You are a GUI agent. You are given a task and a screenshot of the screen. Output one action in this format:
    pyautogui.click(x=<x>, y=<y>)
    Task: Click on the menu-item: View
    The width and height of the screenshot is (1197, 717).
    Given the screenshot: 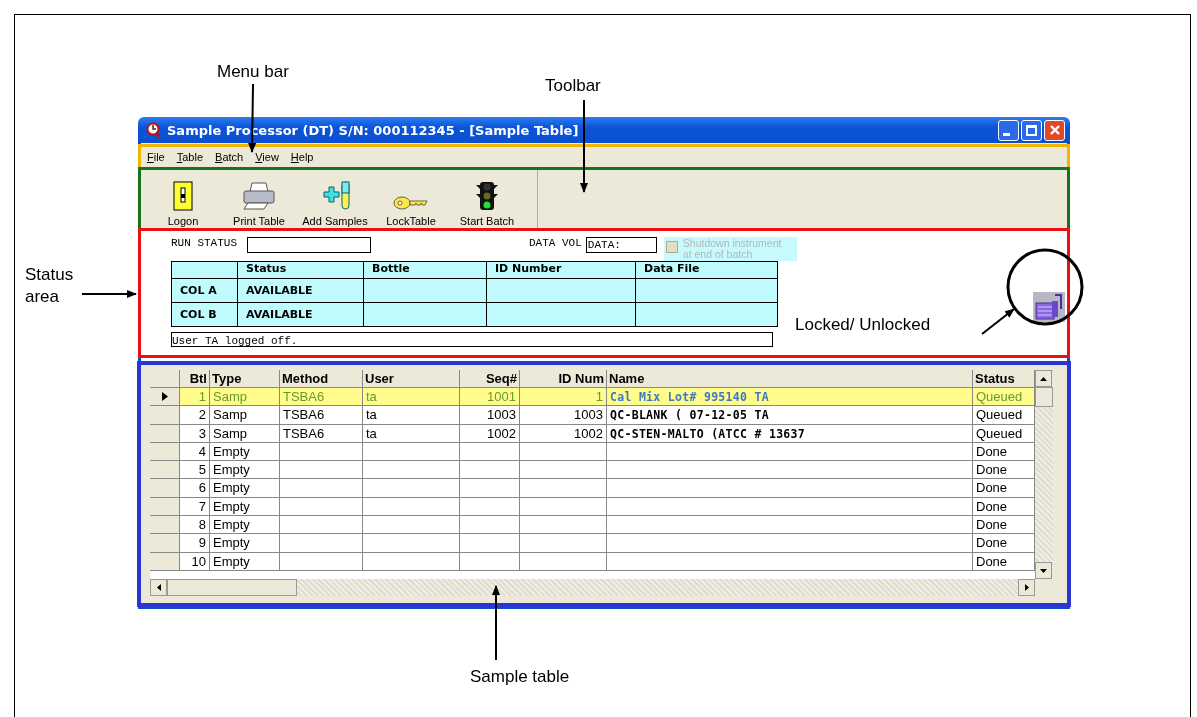 What is the action you would take?
    pyautogui.click(x=267, y=157)
    